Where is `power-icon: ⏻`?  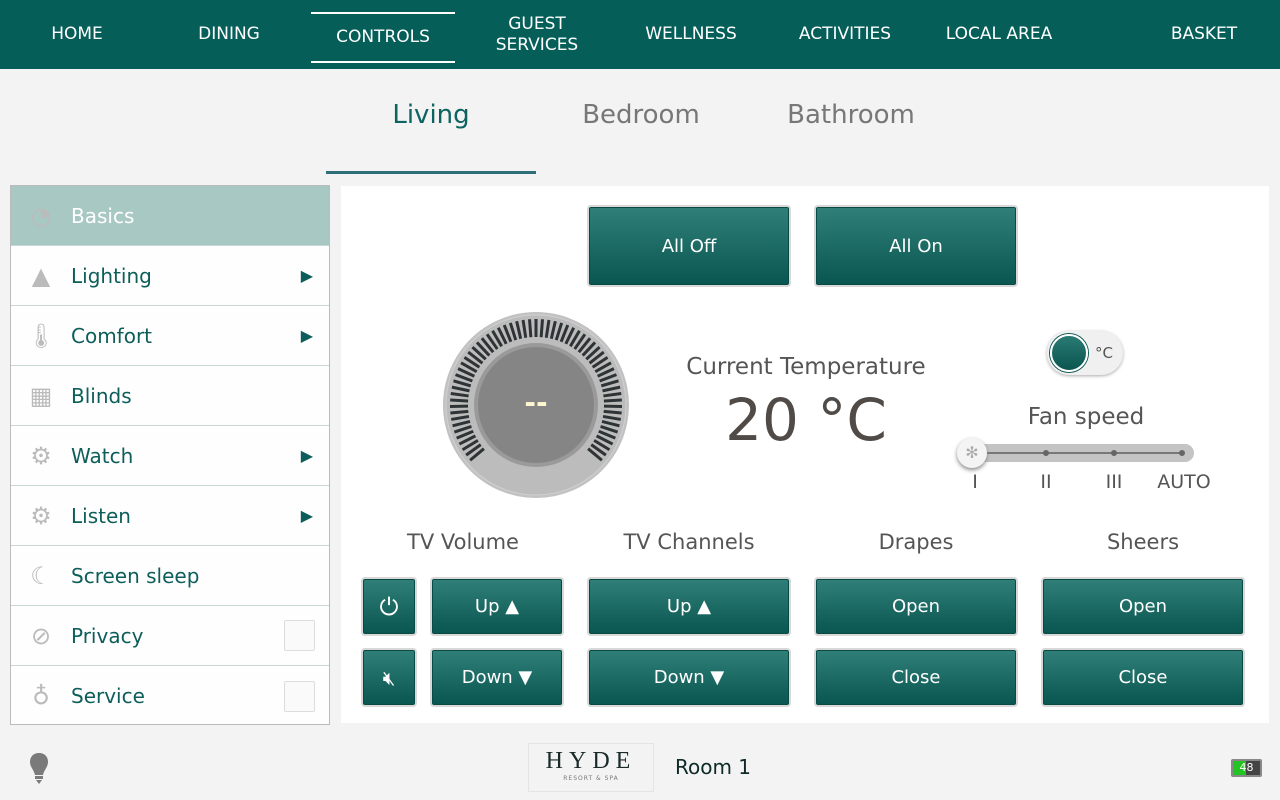 power-icon: ⏻ is located at coordinates (389, 606).